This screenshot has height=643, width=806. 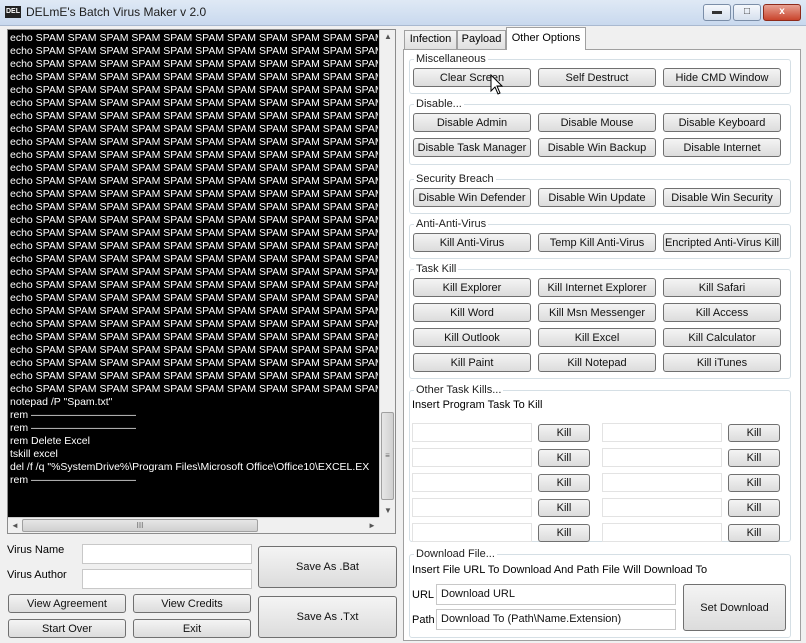 I want to click on view-agreement-button: View Agreement, so click(x=67, y=603).